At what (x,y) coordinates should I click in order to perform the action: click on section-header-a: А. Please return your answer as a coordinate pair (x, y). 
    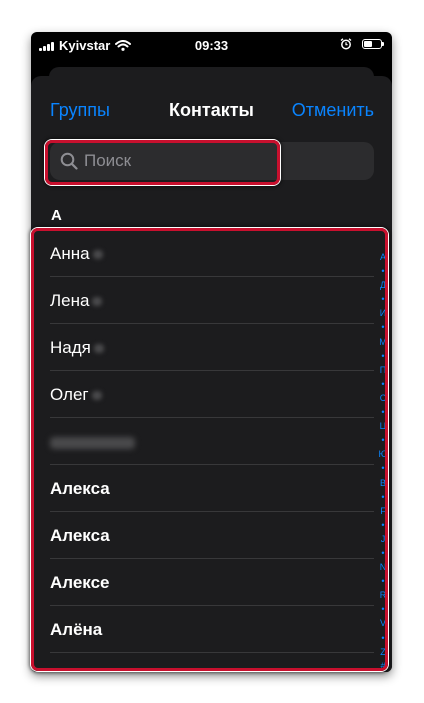
    Looking at the image, I should click on (56, 215).